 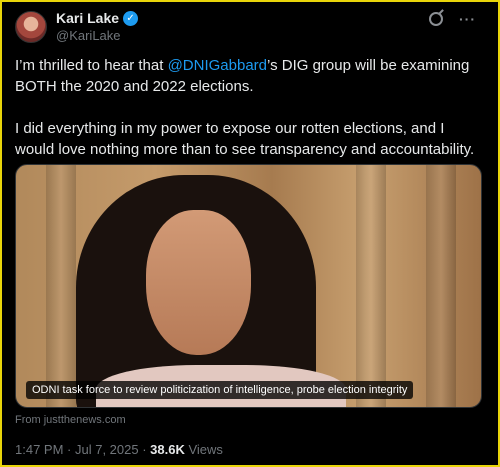 What do you see at coordinates (31, 27) in the screenshot?
I see `avatar` at bounding box center [31, 27].